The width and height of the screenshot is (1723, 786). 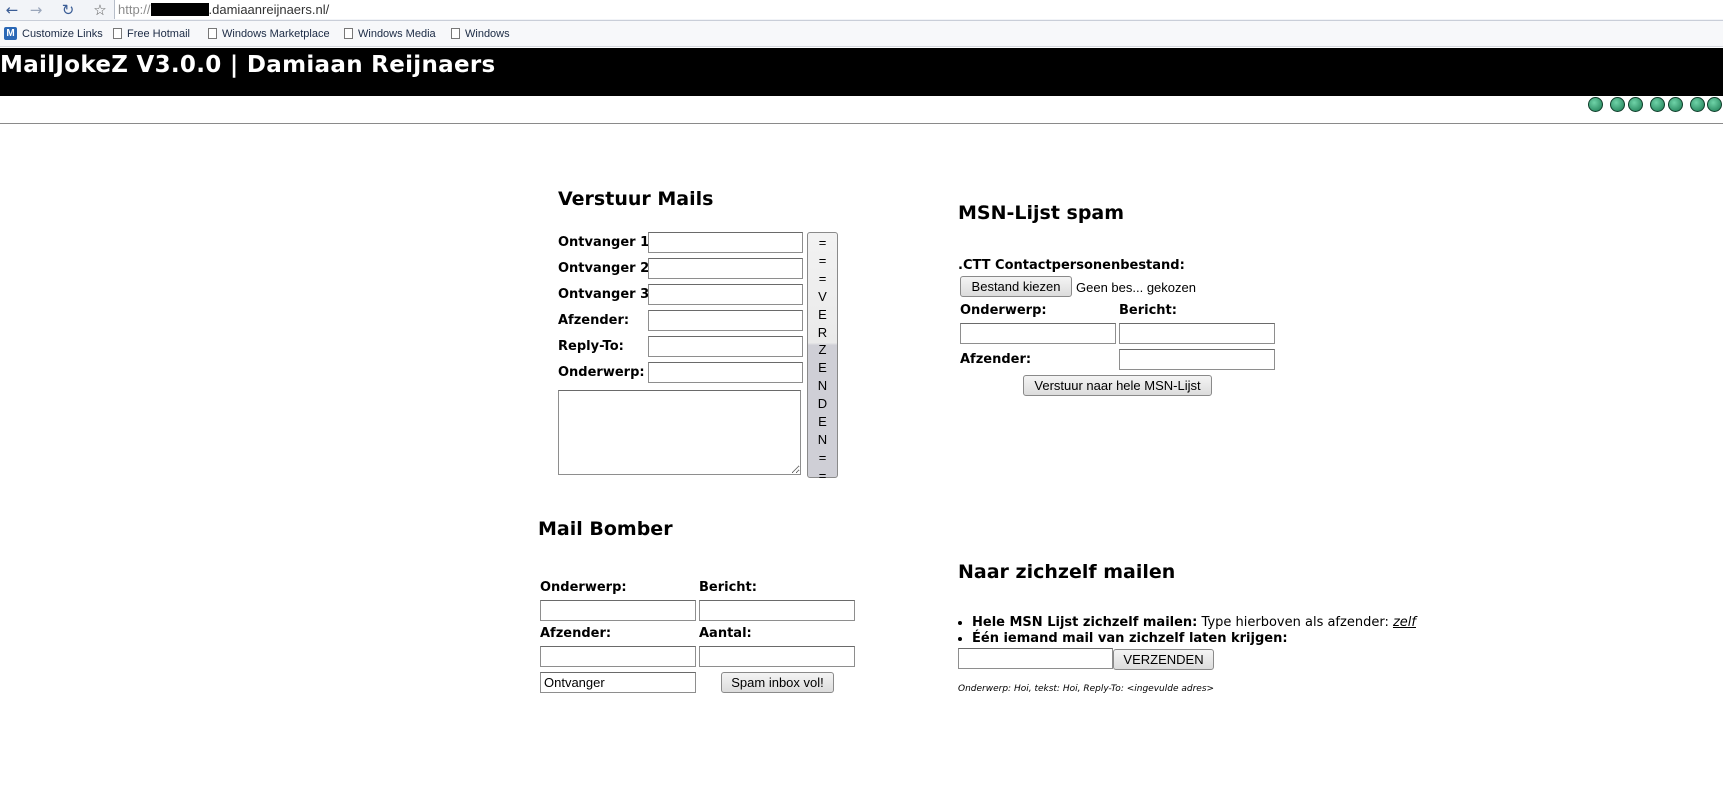 I want to click on self-mail-title: Naar zichzelf mailen, so click(x=1067, y=572).